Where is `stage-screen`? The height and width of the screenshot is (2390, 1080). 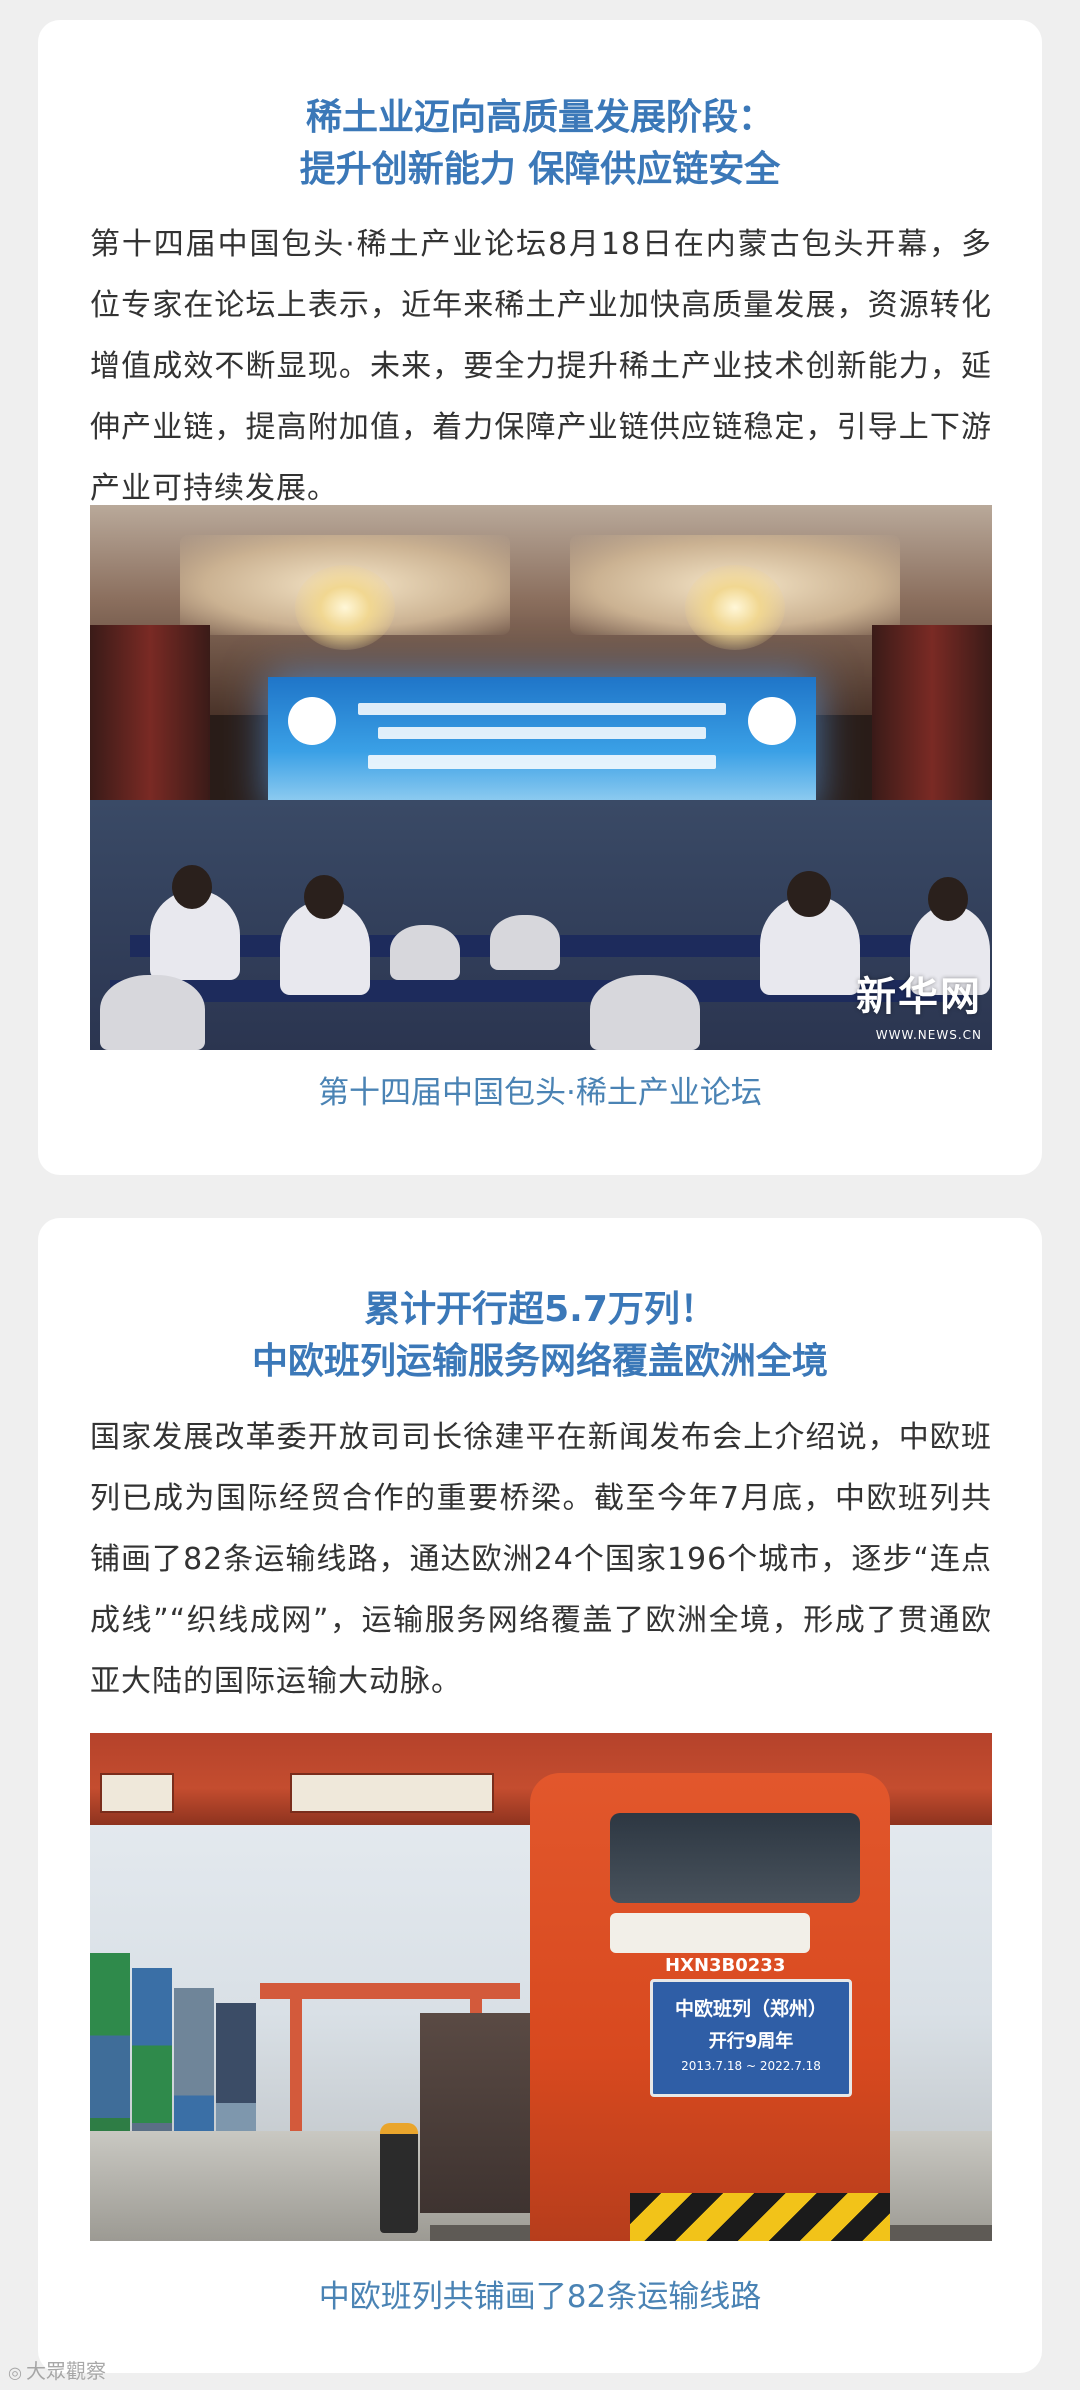 stage-screen is located at coordinates (542, 744).